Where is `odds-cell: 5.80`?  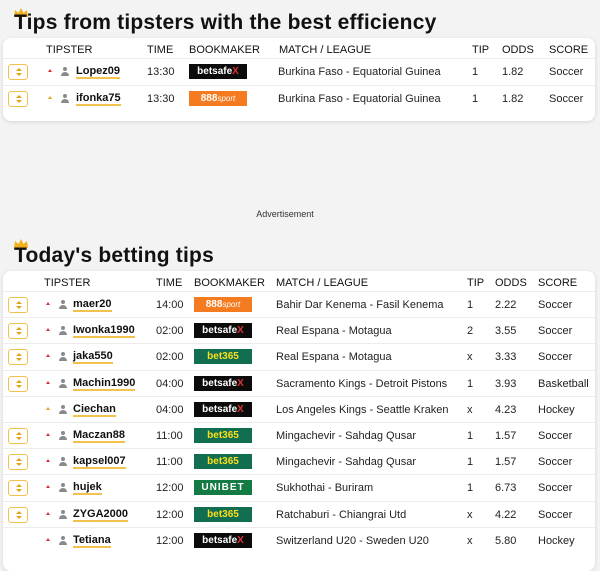 odds-cell: 5.80 is located at coordinates (506, 540).